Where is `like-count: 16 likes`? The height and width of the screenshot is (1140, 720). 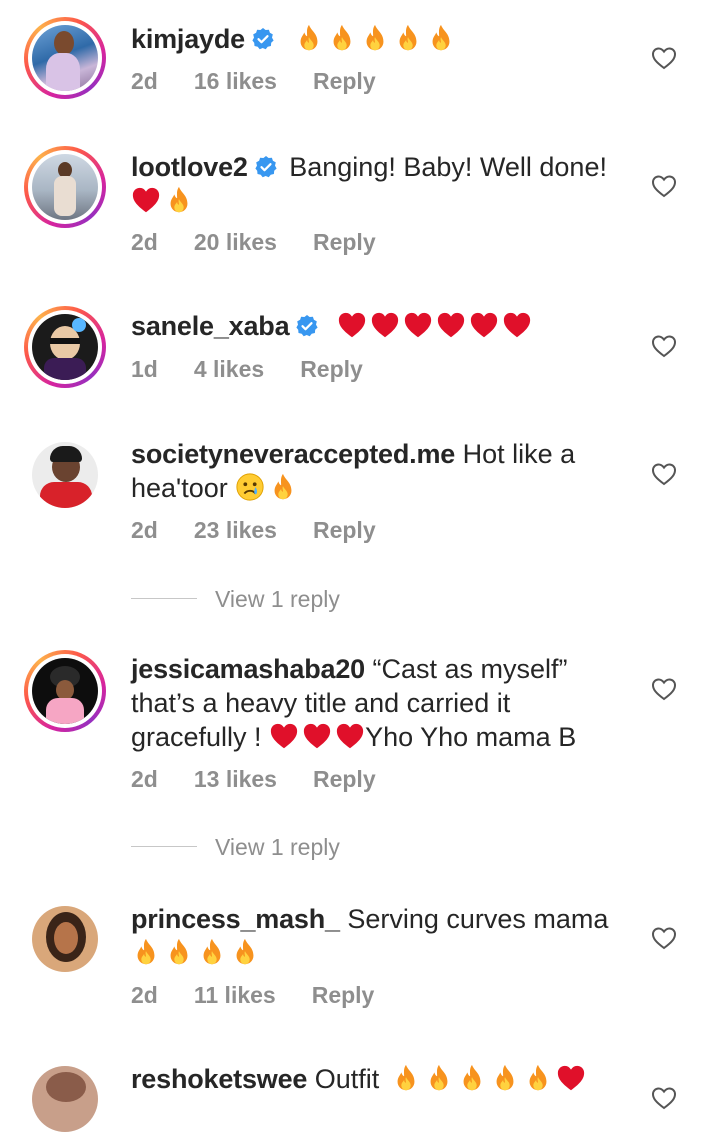 like-count: 16 likes is located at coordinates (235, 81).